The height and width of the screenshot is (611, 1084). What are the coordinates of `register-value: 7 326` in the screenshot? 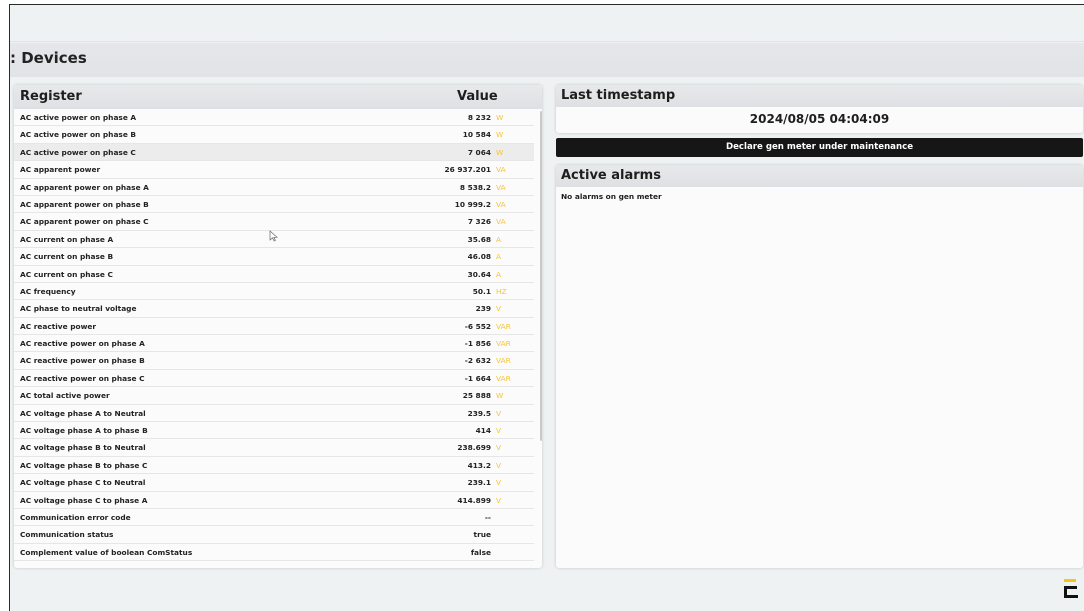 It's located at (479, 222).